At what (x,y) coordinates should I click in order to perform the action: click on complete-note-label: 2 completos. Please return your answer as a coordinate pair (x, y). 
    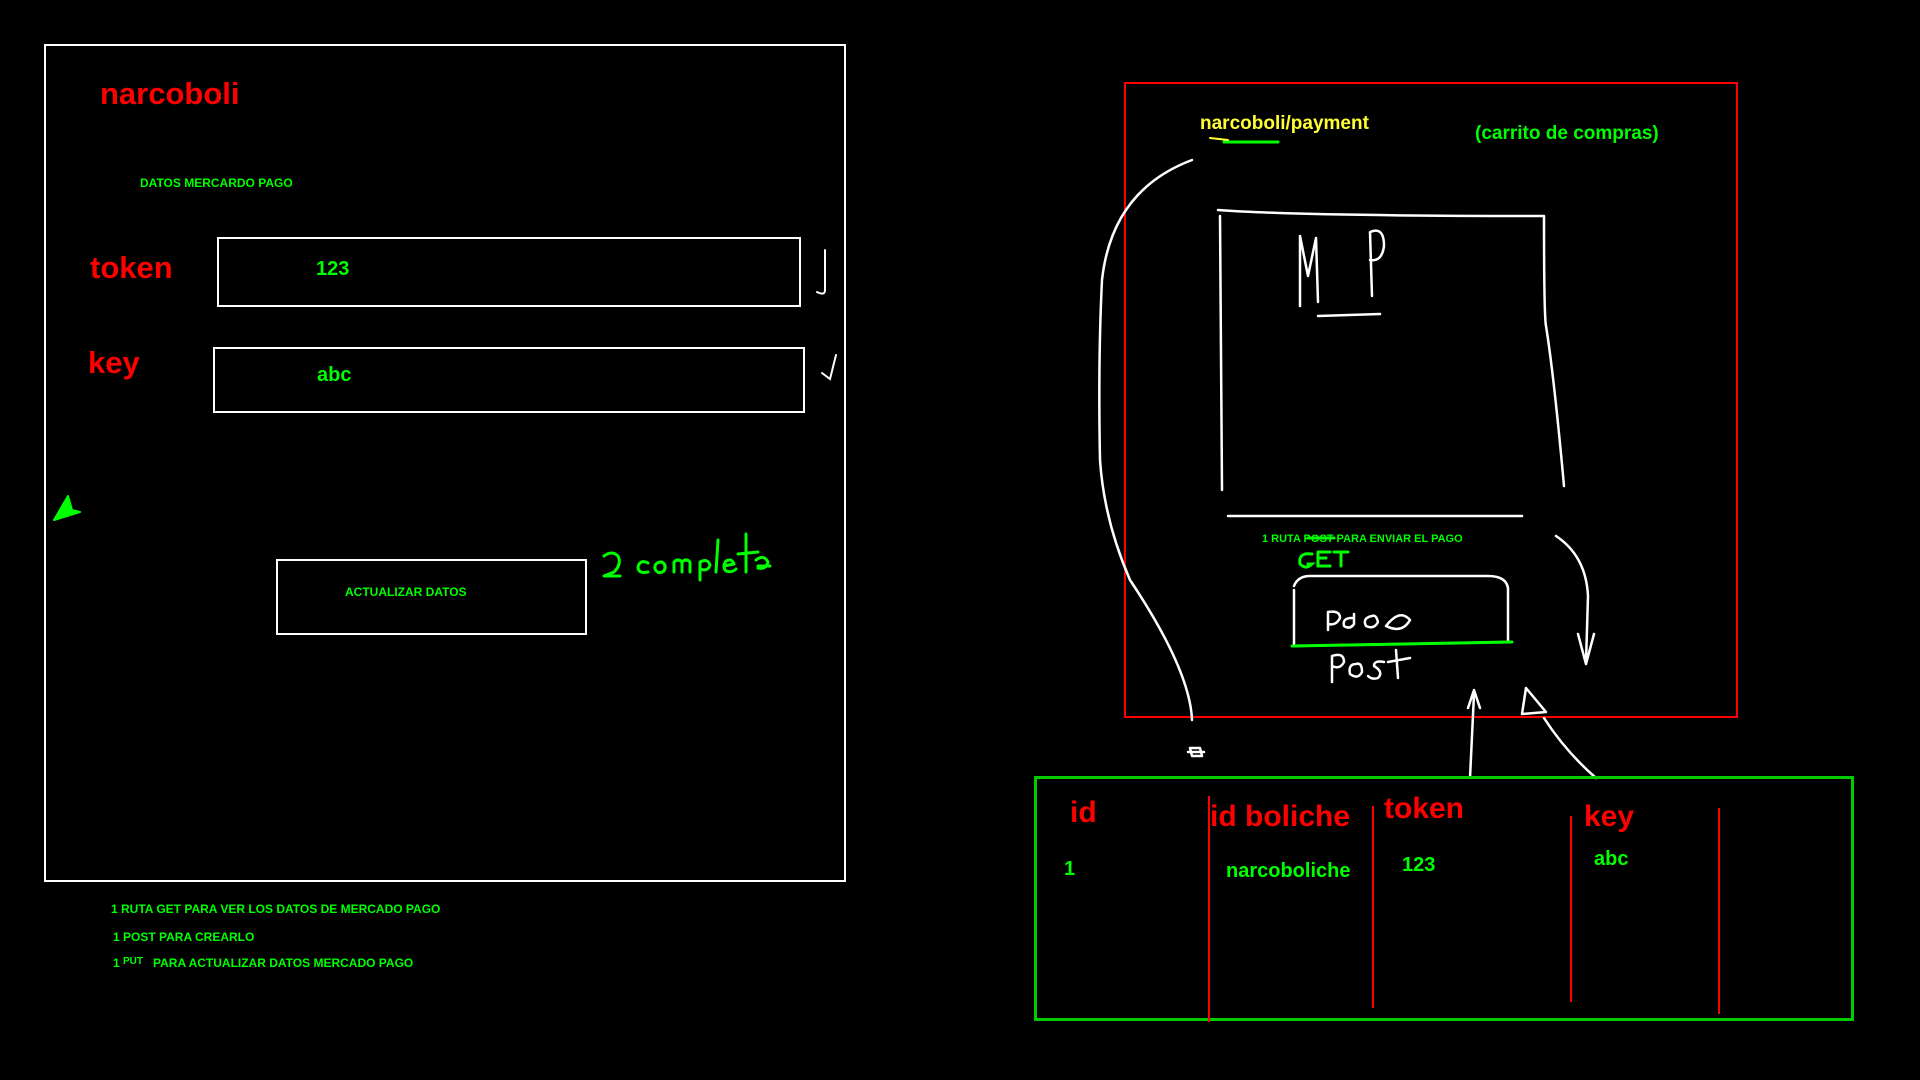
    Looking at the image, I should click on (607, 552).